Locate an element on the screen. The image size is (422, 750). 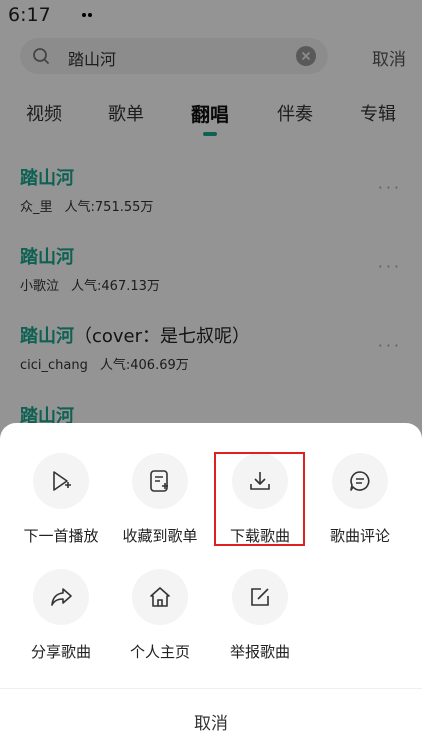
user-home-label: 个人主页 is located at coordinates (159, 652).